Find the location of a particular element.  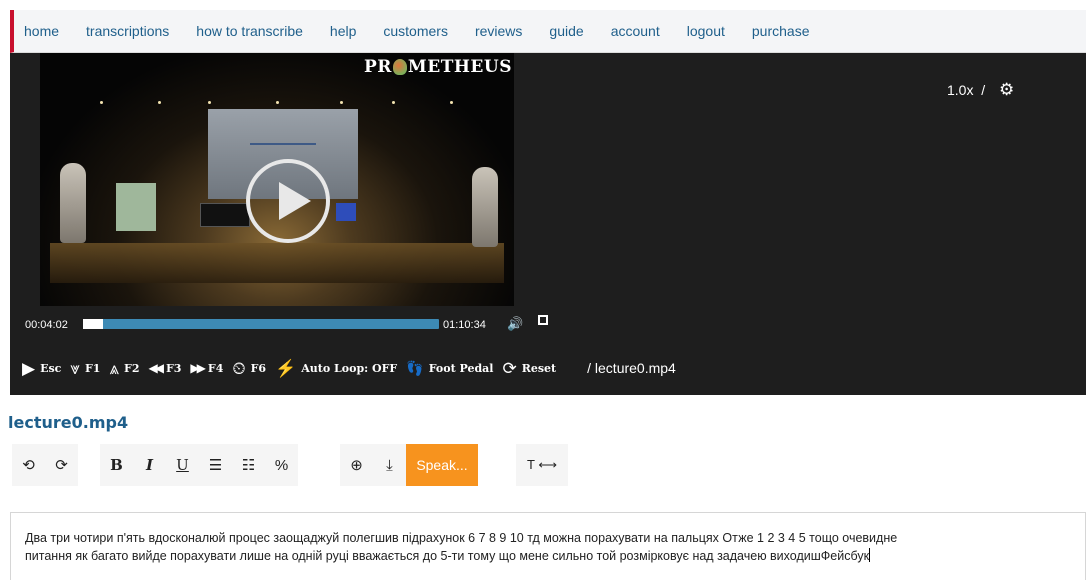

rewind-f1-button: ⩔ F1 is located at coordinates (85, 368).